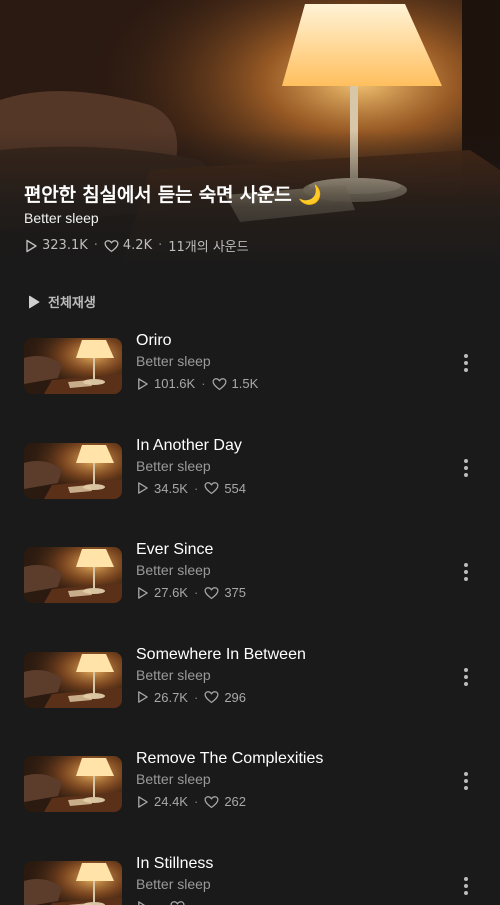 The width and height of the screenshot is (500, 905). I want to click on playlist-track-count: 11개의 사운드, so click(208, 247).